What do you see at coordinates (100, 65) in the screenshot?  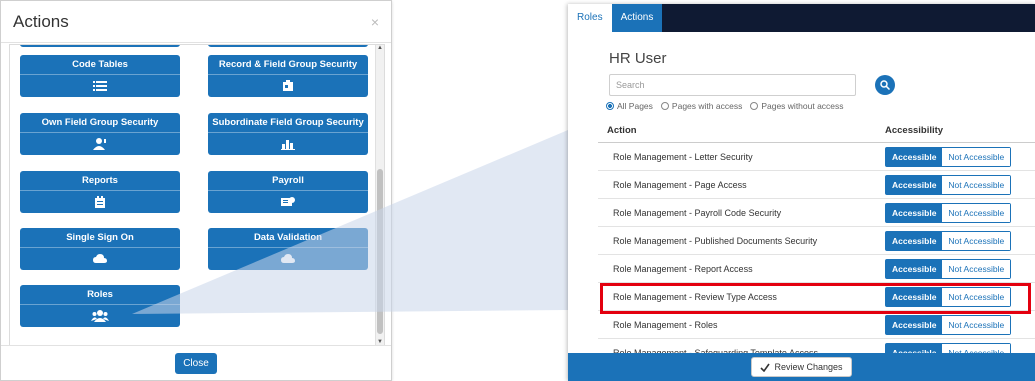 I see `tile-label: Code Tables` at bounding box center [100, 65].